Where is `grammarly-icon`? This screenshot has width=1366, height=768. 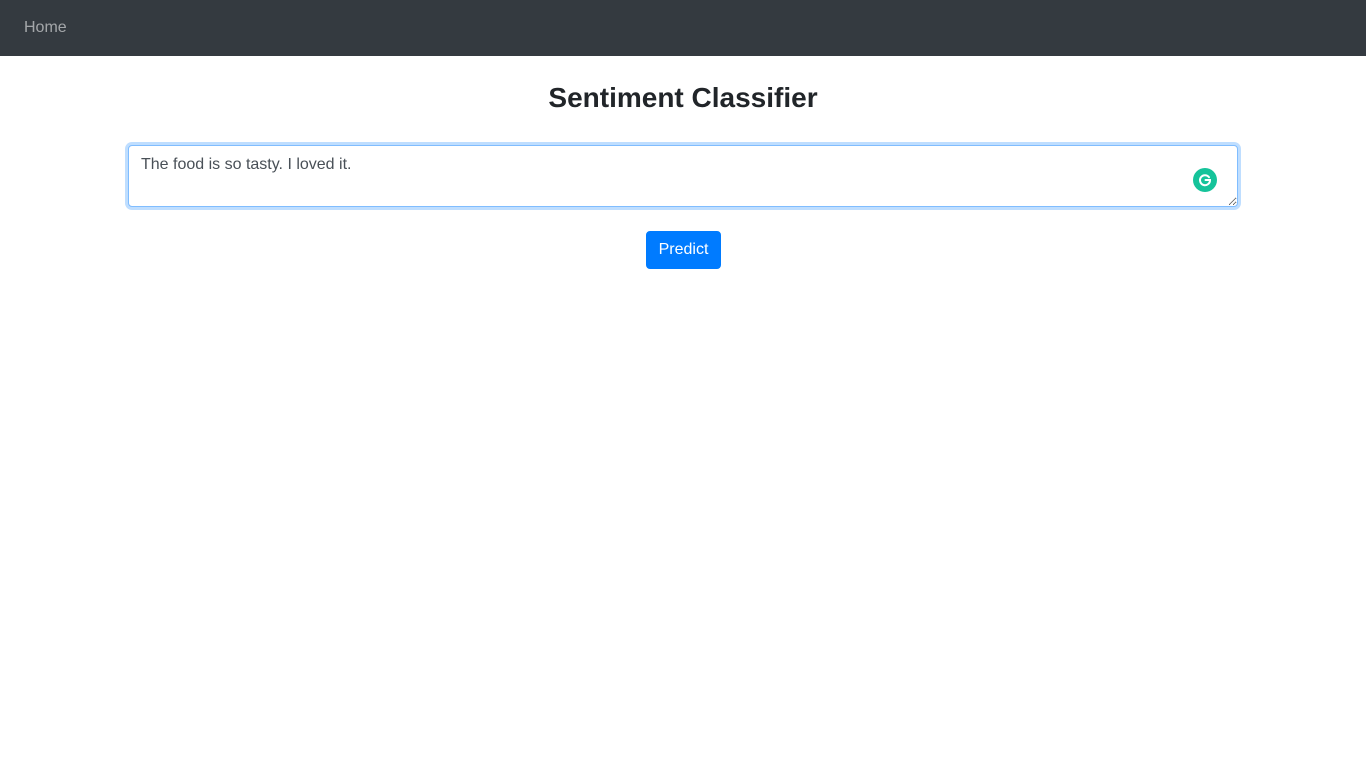
grammarly-icon is located at coordinates (1205, 180).